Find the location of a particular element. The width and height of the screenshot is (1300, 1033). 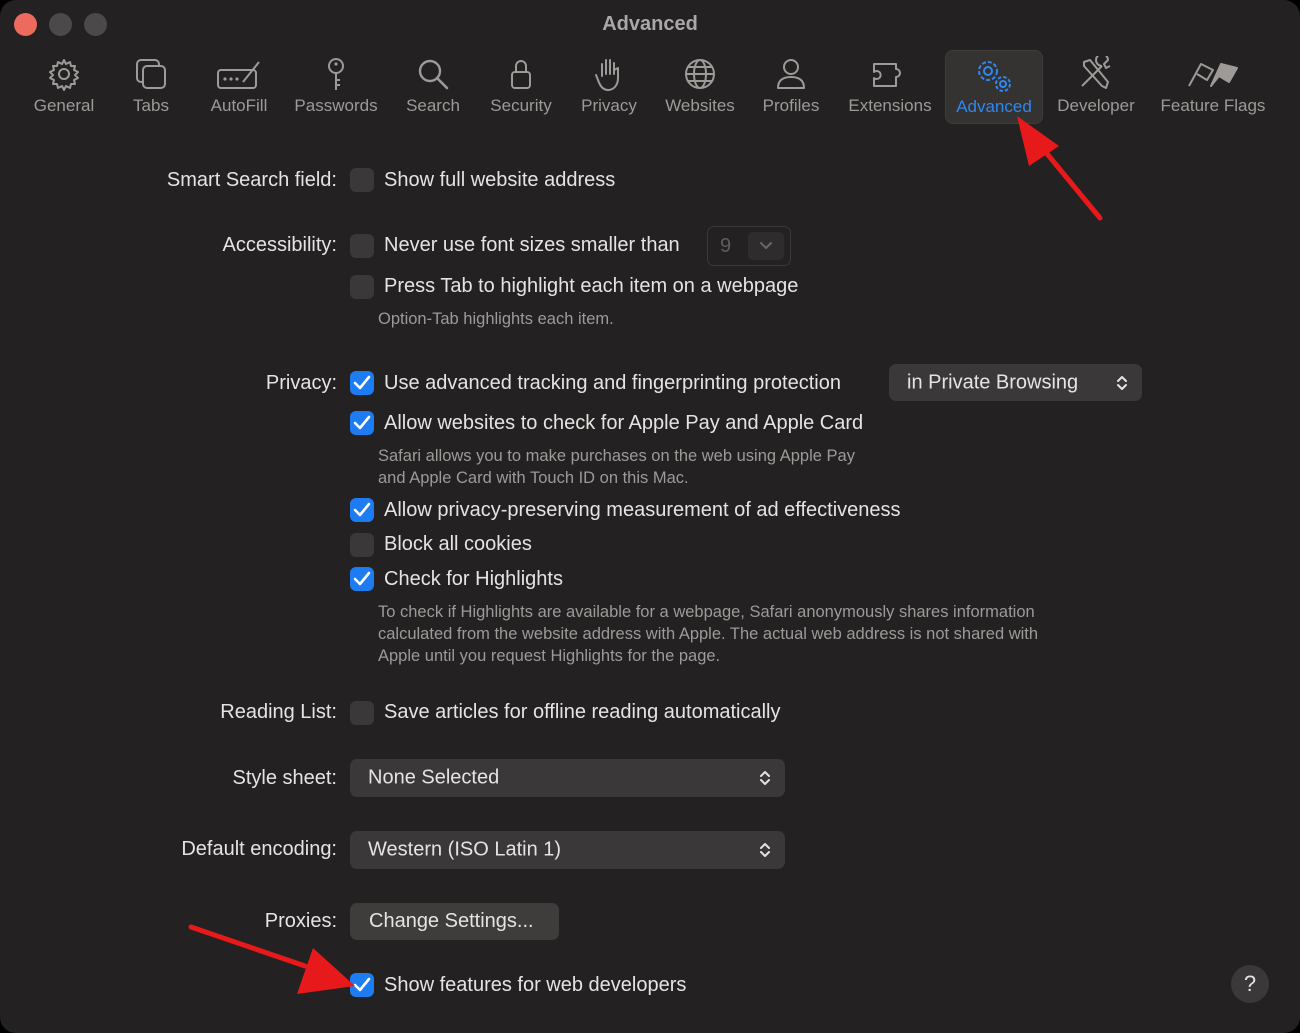

tab-passwords-label: Passwords is located at coordinates (336, 105).